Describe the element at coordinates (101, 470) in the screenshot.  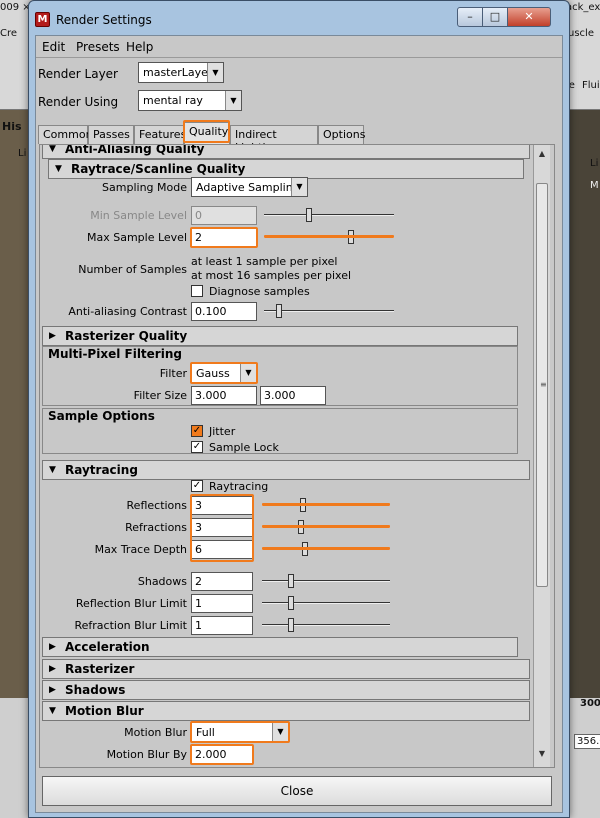
I see `section-title: Raytracing` at that location.